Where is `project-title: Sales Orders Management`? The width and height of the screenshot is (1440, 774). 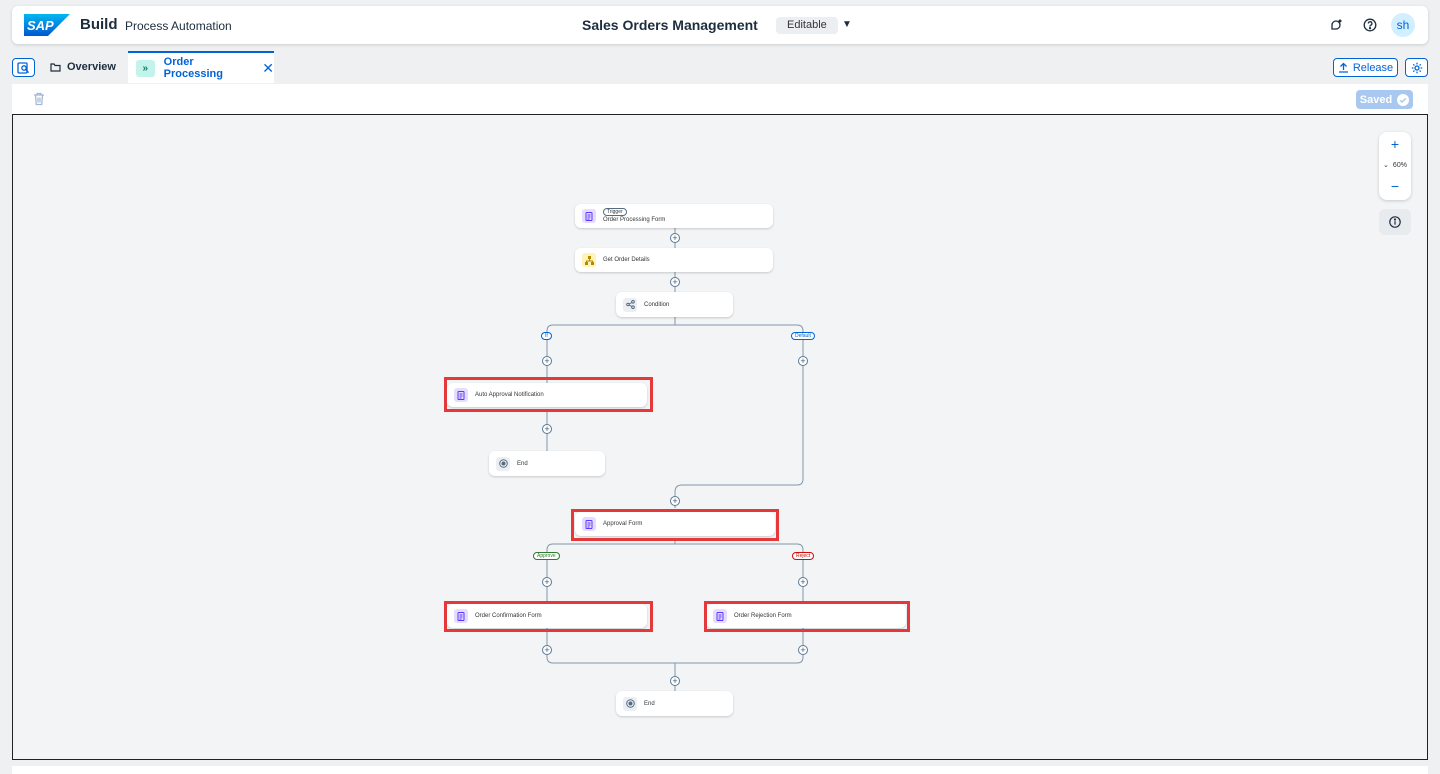 project-title: Sales Orders Management is located at coordinates (670, 25).